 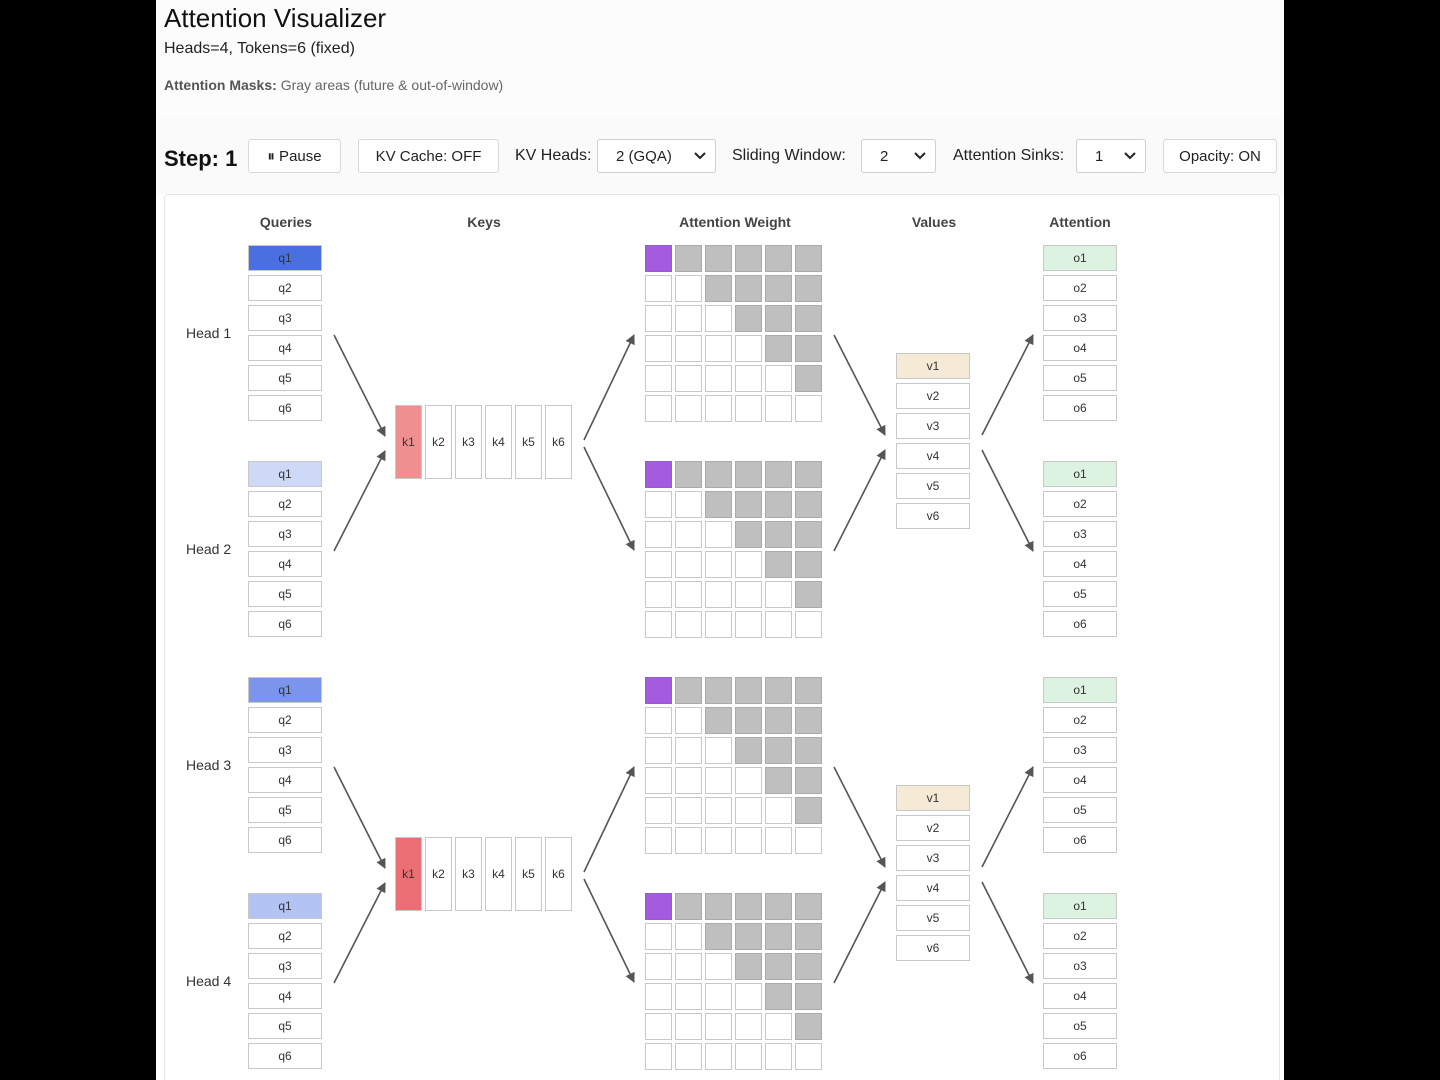 What do you see at coordinates (468, 874) in the screenshot?
I see `key-cell: k3` at bounding box center [468, 874].